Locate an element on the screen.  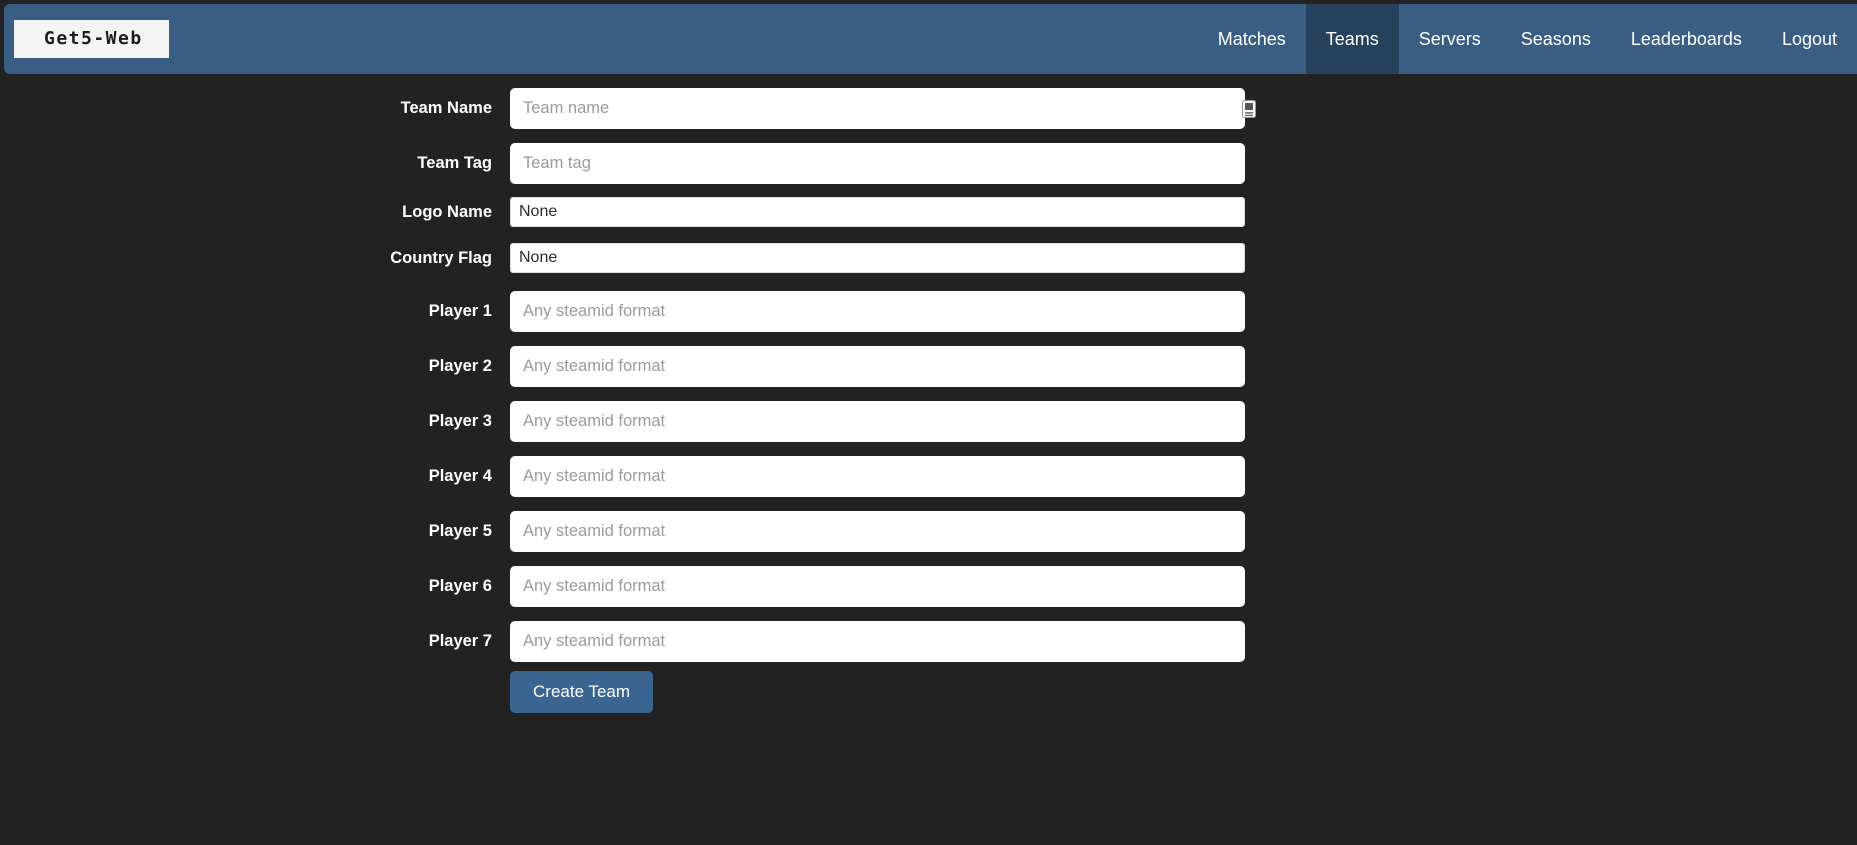
nav-link-servers: Servers is located at coordinates (1450, 39).